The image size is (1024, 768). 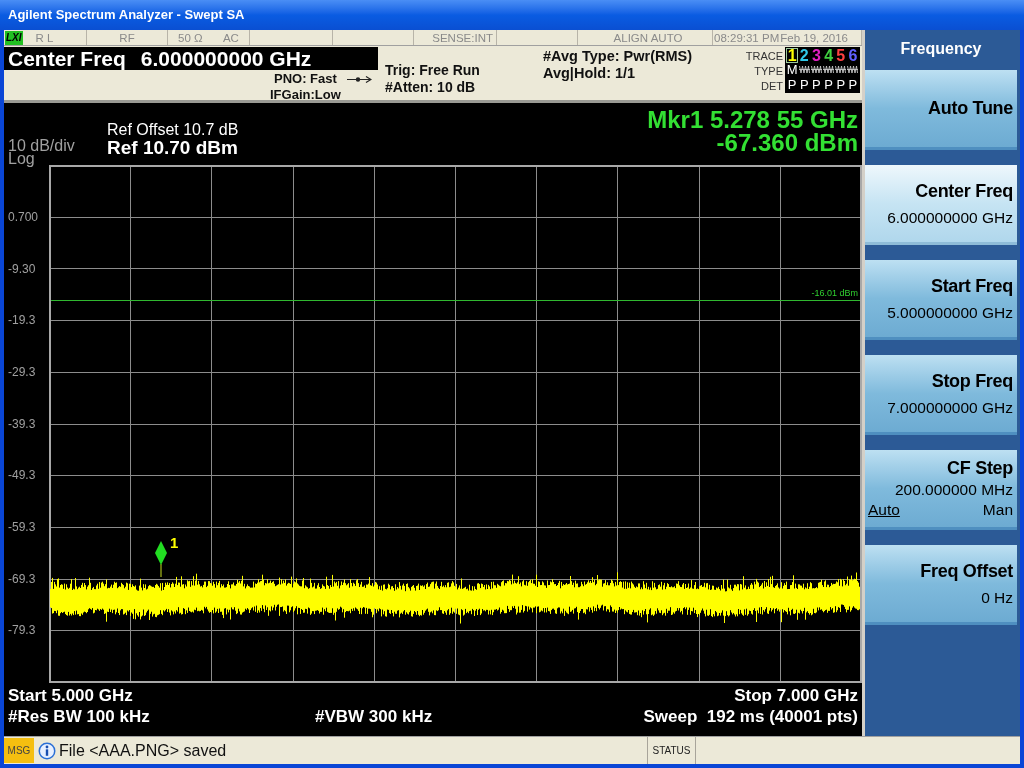 What do you see at coordinates (941, 48) in the screenshot?
I see `menu-title: Frequency` at bounding box center [941, 48].